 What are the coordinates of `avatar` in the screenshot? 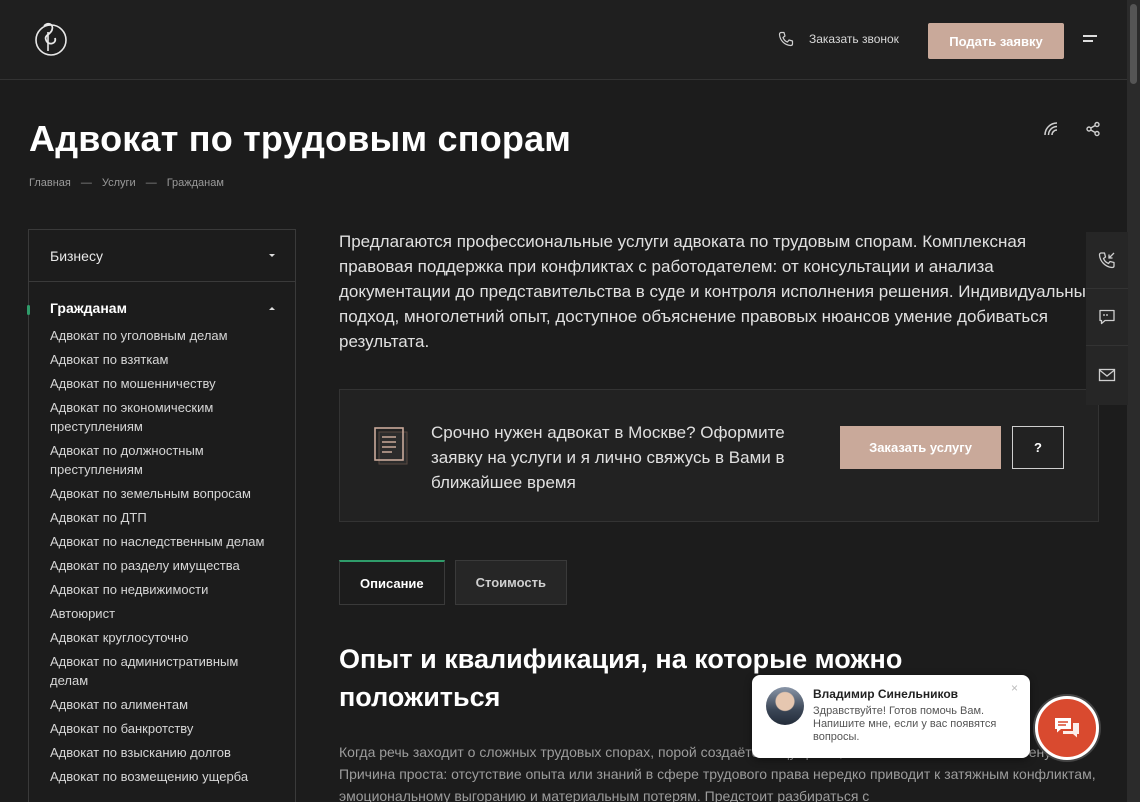 It's located at (785, 706).